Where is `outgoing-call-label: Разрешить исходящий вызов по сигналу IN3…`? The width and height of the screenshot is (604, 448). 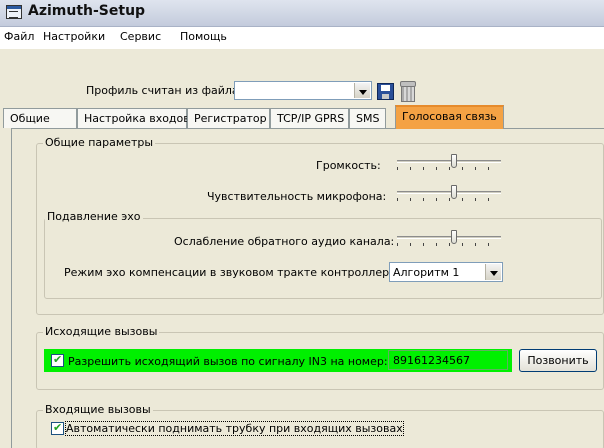 outgoing-call-label: Разрешить исходящий вызов по сигналу IN3… is located at coordinates (228, 361).